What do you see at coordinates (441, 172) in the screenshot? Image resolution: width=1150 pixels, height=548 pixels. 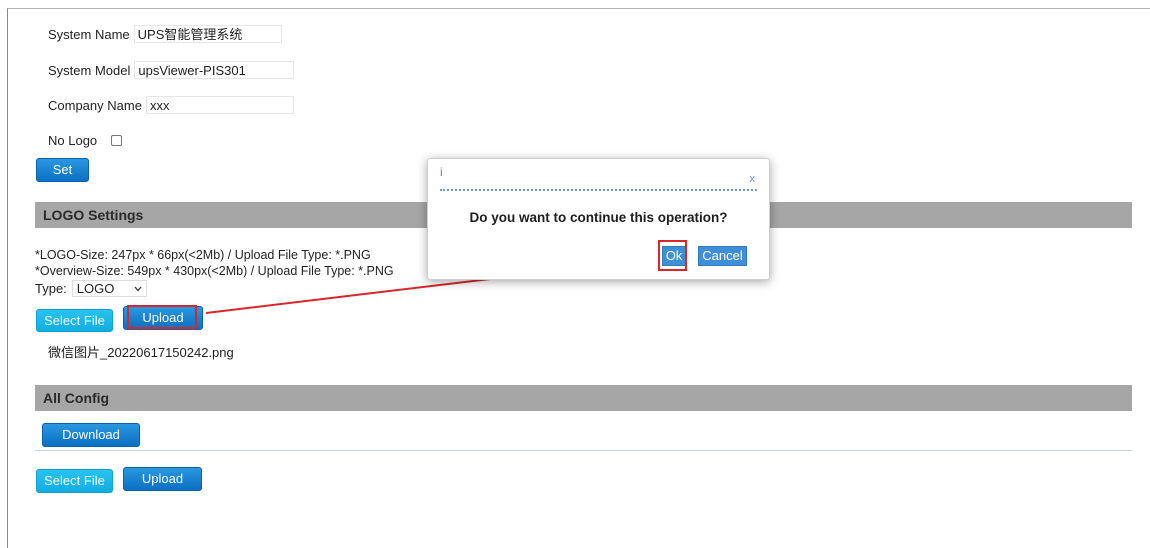 I see `dialog-info-icon: i` at bounding box center [441, 172].